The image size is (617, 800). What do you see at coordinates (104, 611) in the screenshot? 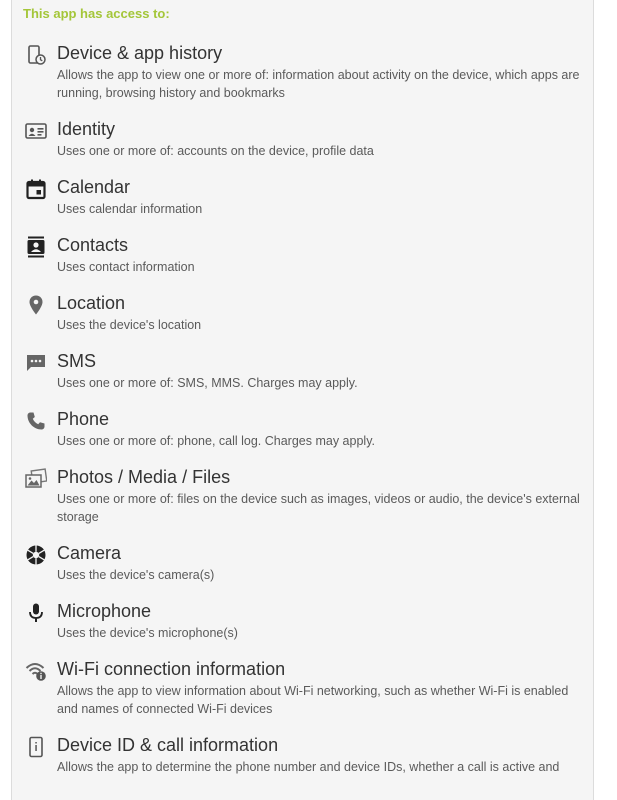
I see `permission-title: Microphone` at bounding box center [104, 611].